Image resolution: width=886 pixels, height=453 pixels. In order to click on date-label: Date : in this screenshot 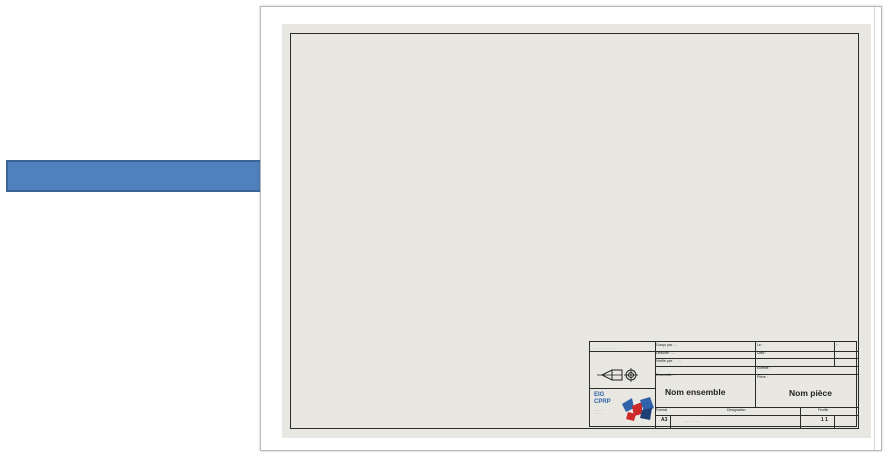, I will do `click(762, 353)`.